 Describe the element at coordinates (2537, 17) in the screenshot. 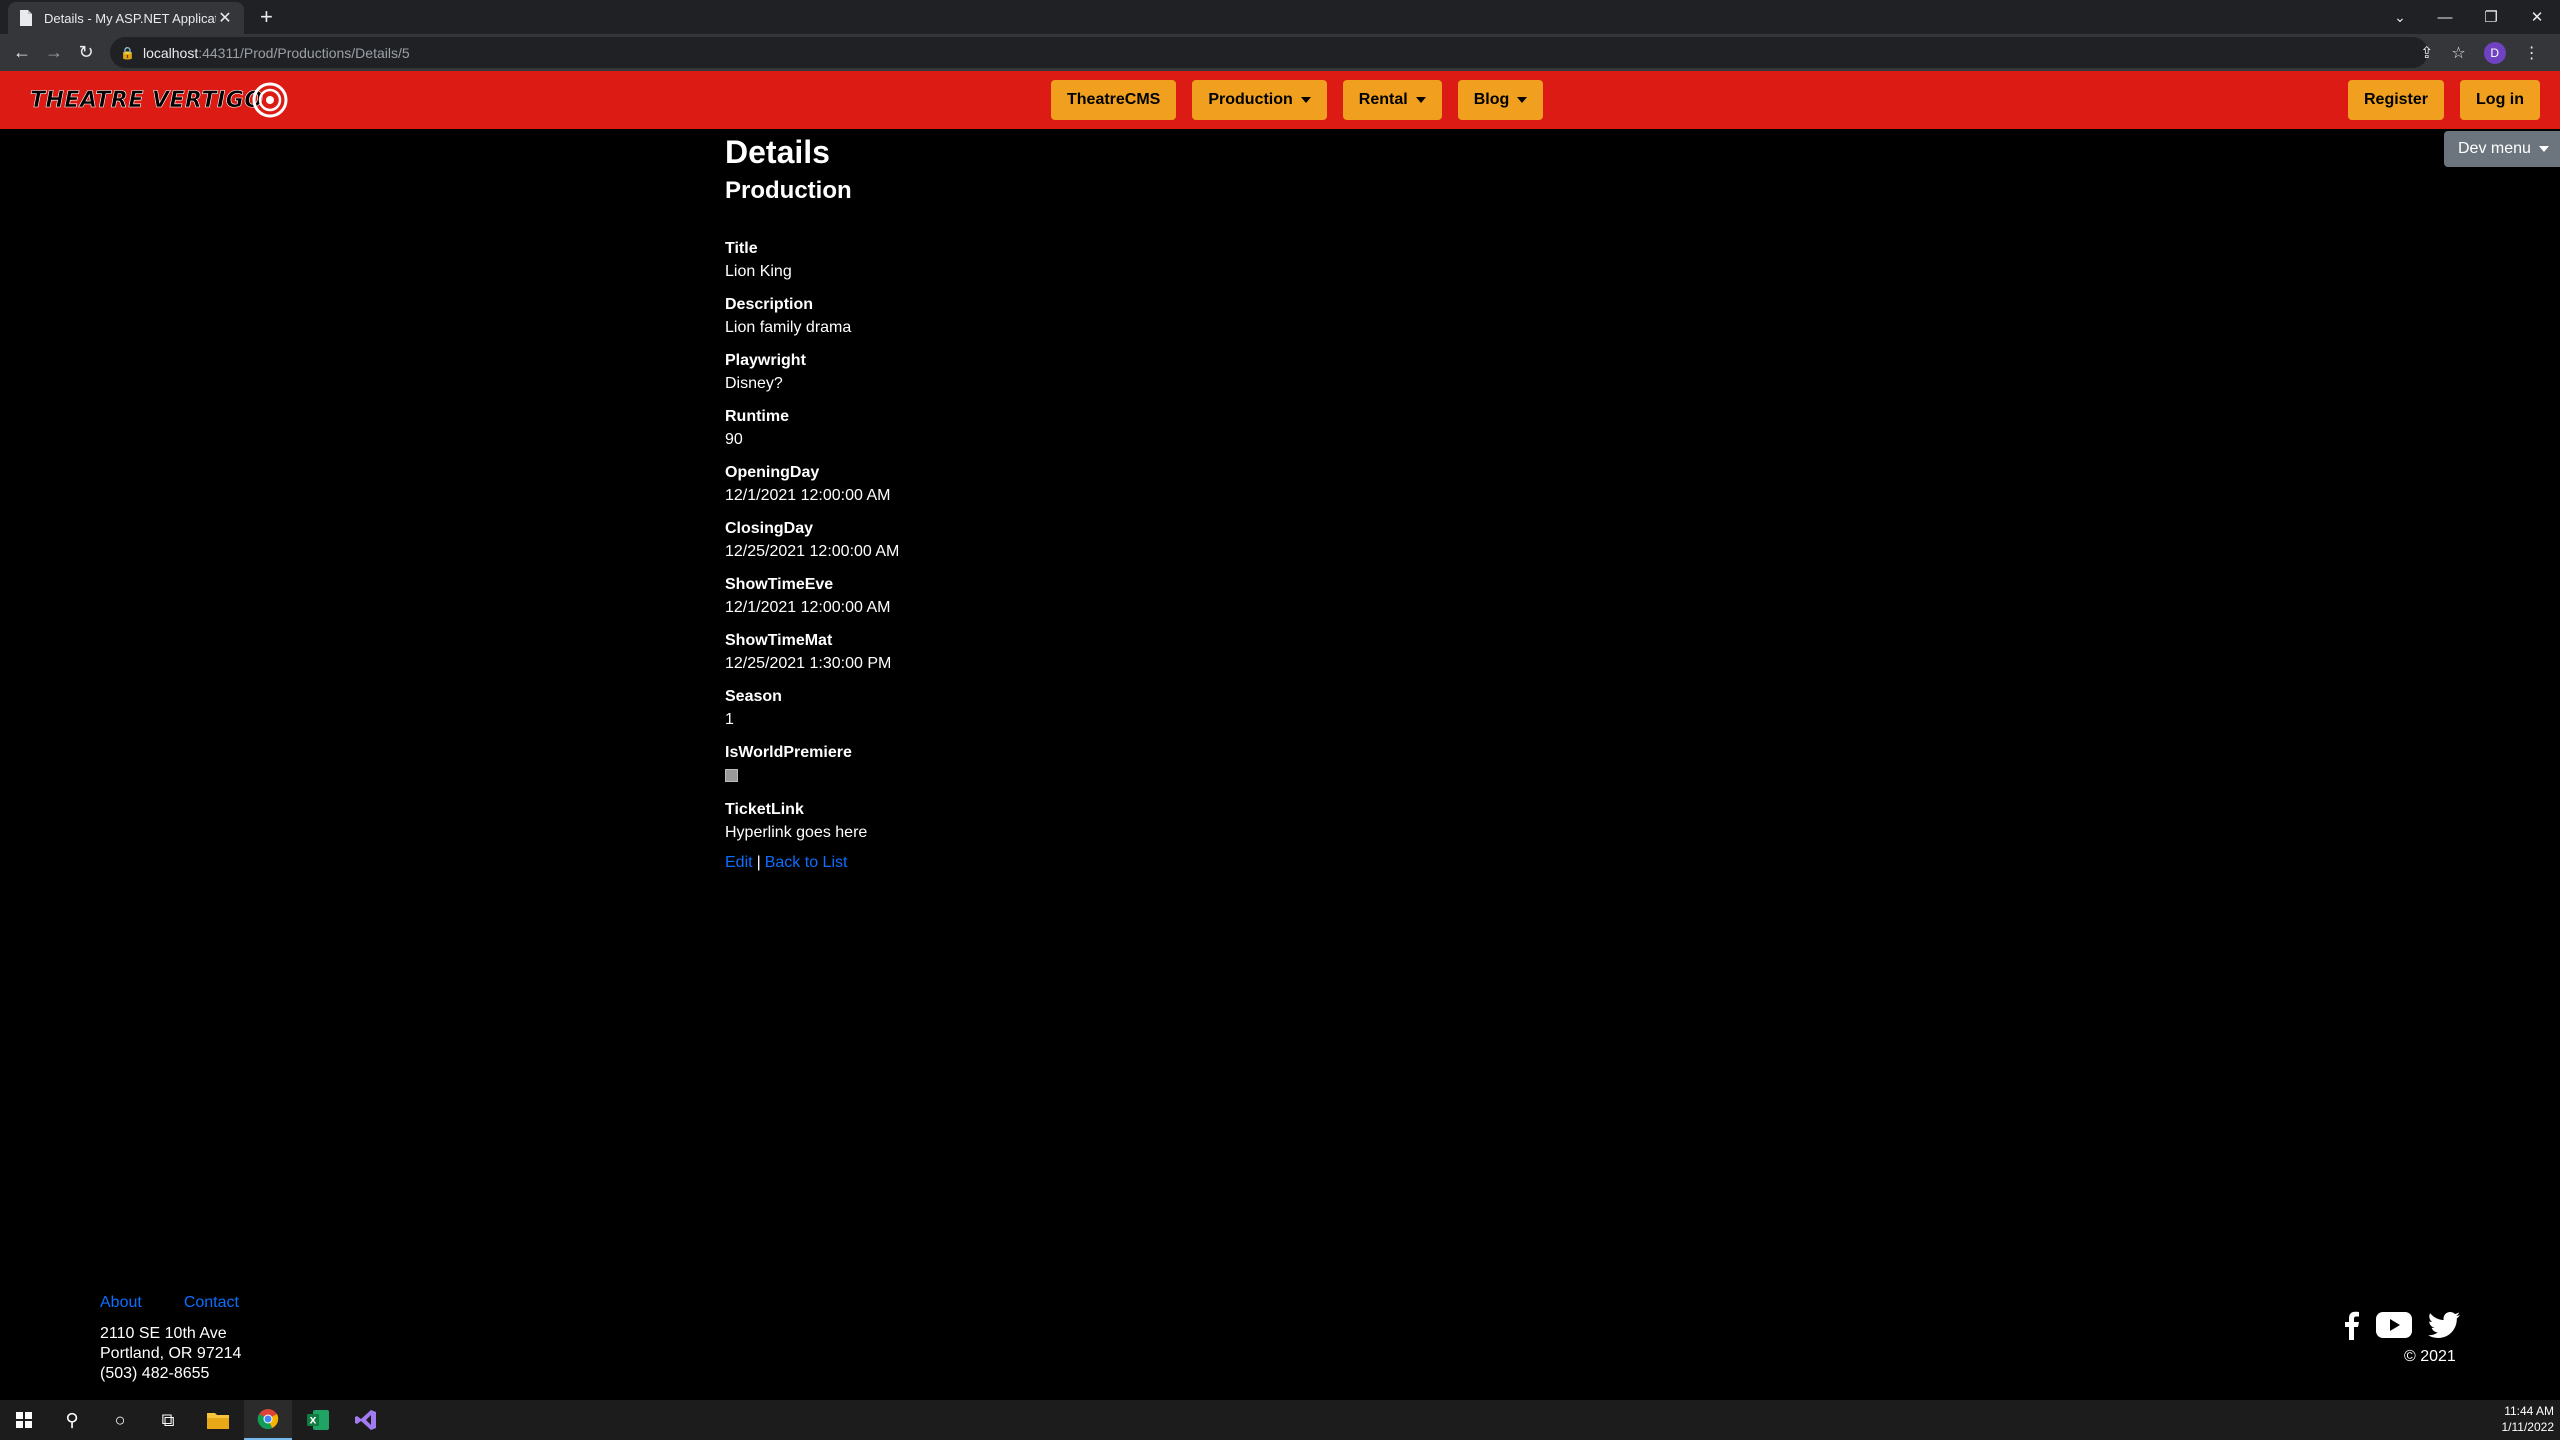

I see `close-window-icon: ✕` at that location.